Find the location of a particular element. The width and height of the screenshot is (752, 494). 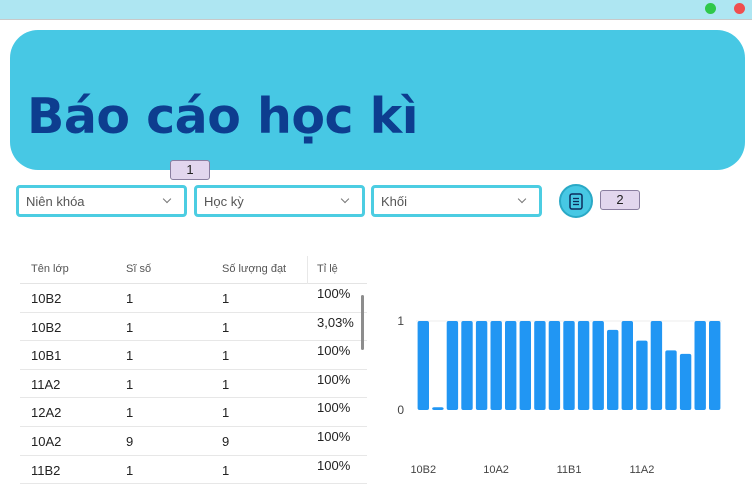

column-header-class: Tên lớp is located at coordinates (50, 269).